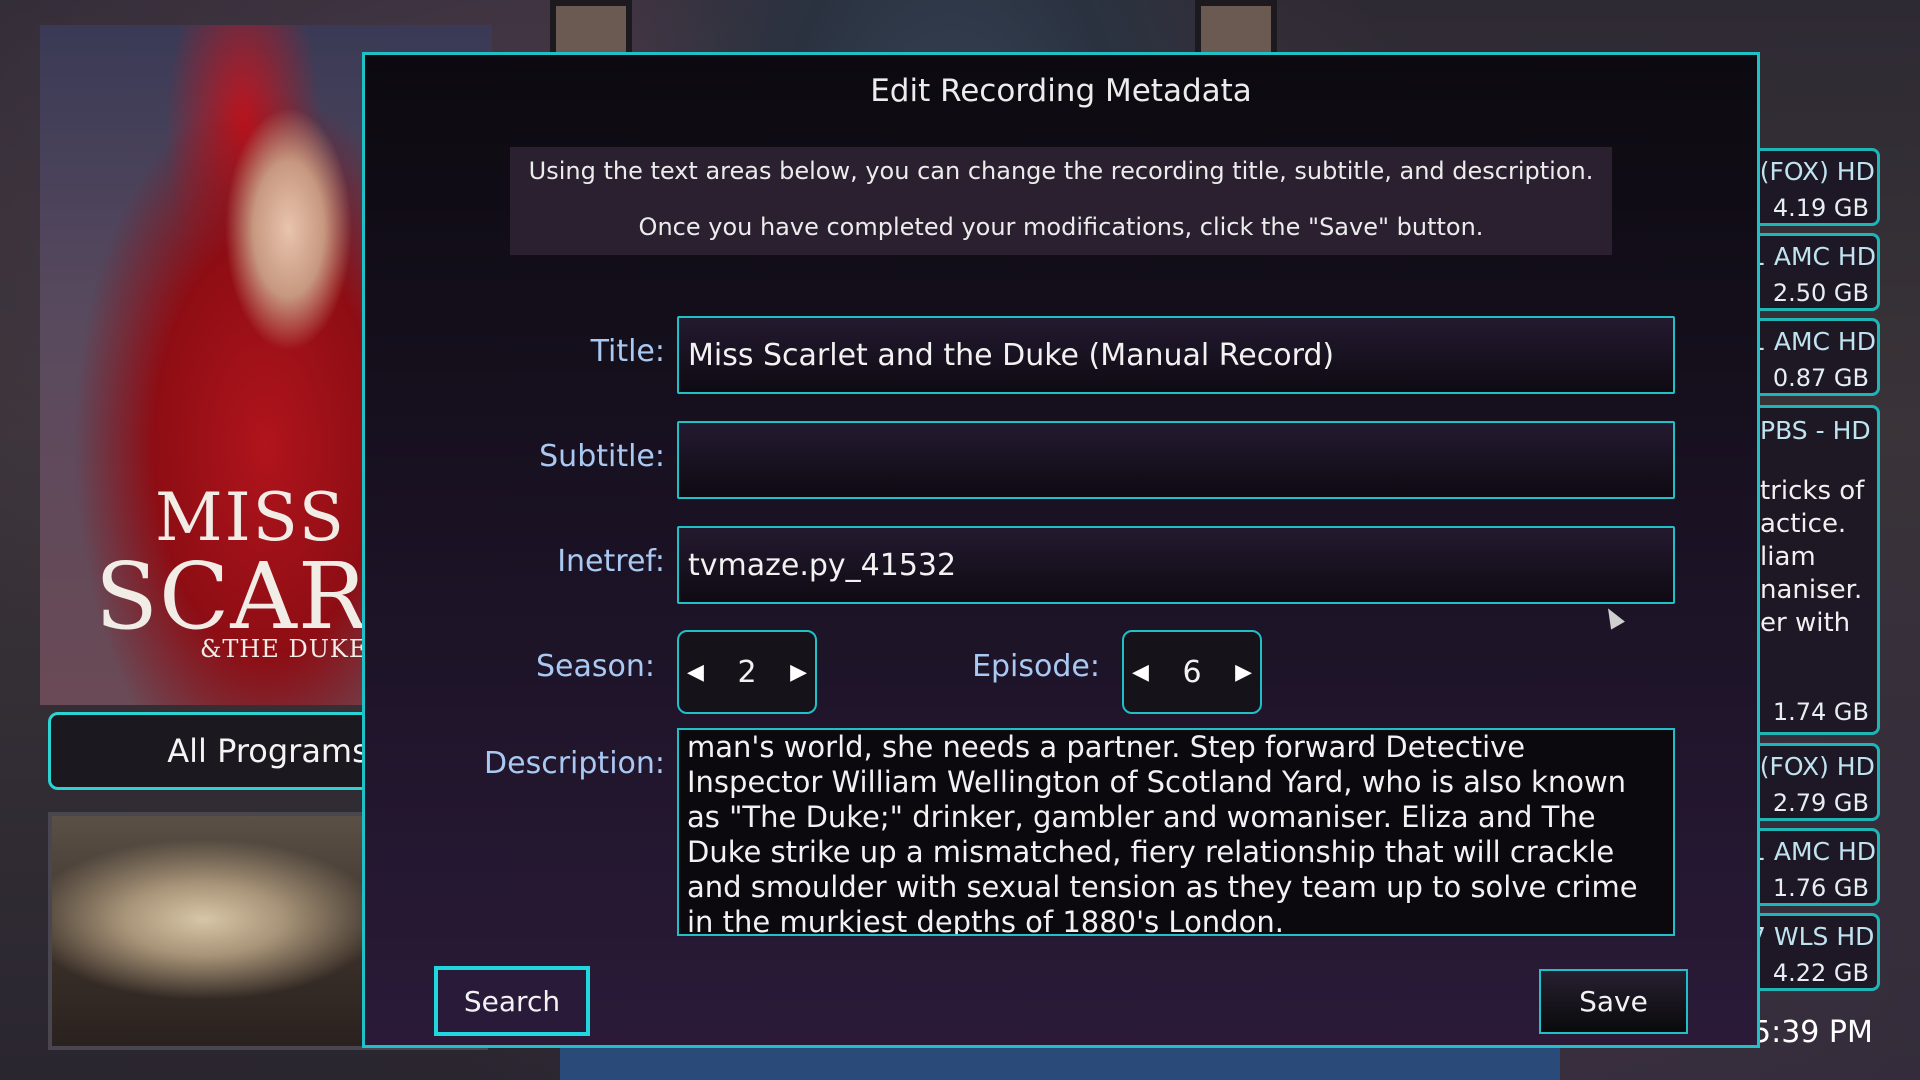  I want to click on episode-spinner: ◀ 6 ▶, so click(1192, 672).